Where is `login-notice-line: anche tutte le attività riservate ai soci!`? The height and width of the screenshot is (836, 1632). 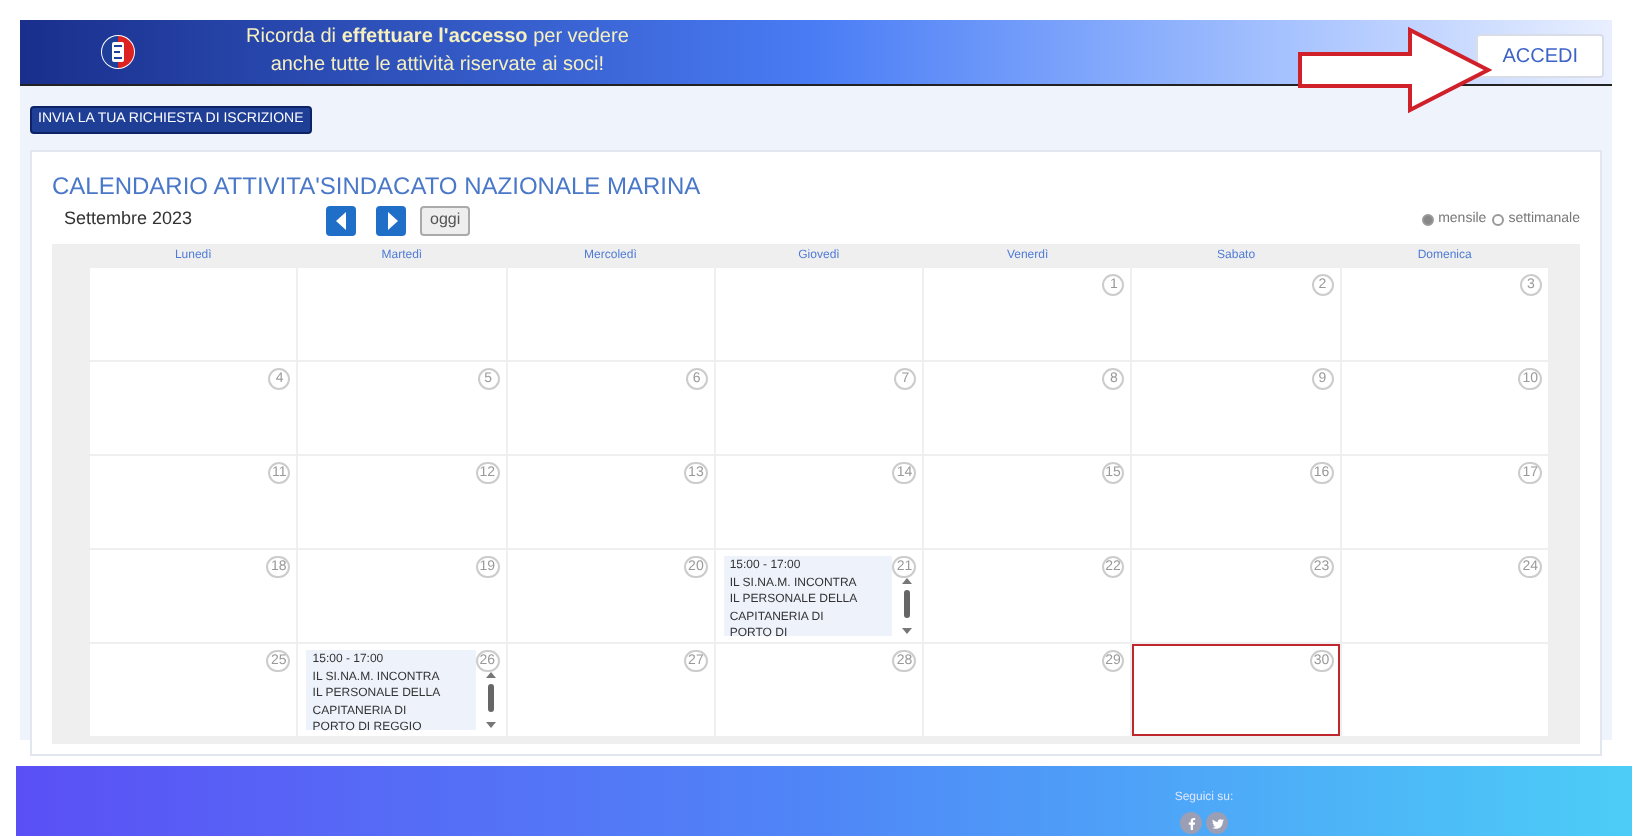
login-notice-line: anche tutte le attività riservate ai soci! is located at coordinates (437, 66).